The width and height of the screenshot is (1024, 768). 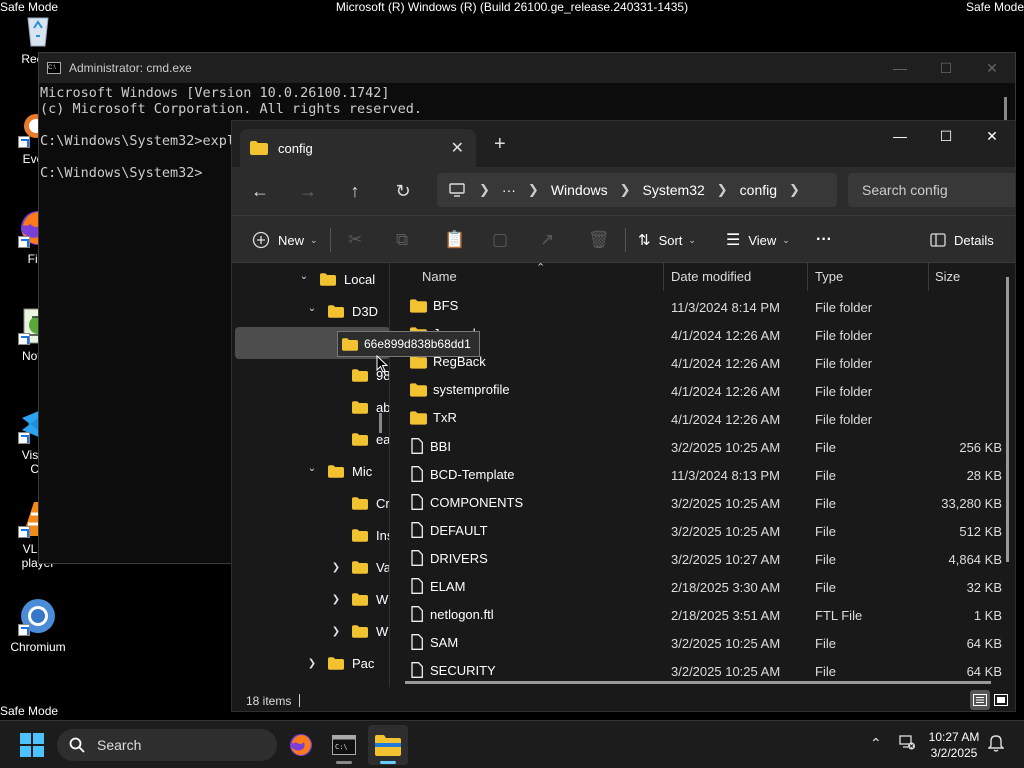 I want to click on taskbar-terminal: C:\, so click(x=344, y=745).